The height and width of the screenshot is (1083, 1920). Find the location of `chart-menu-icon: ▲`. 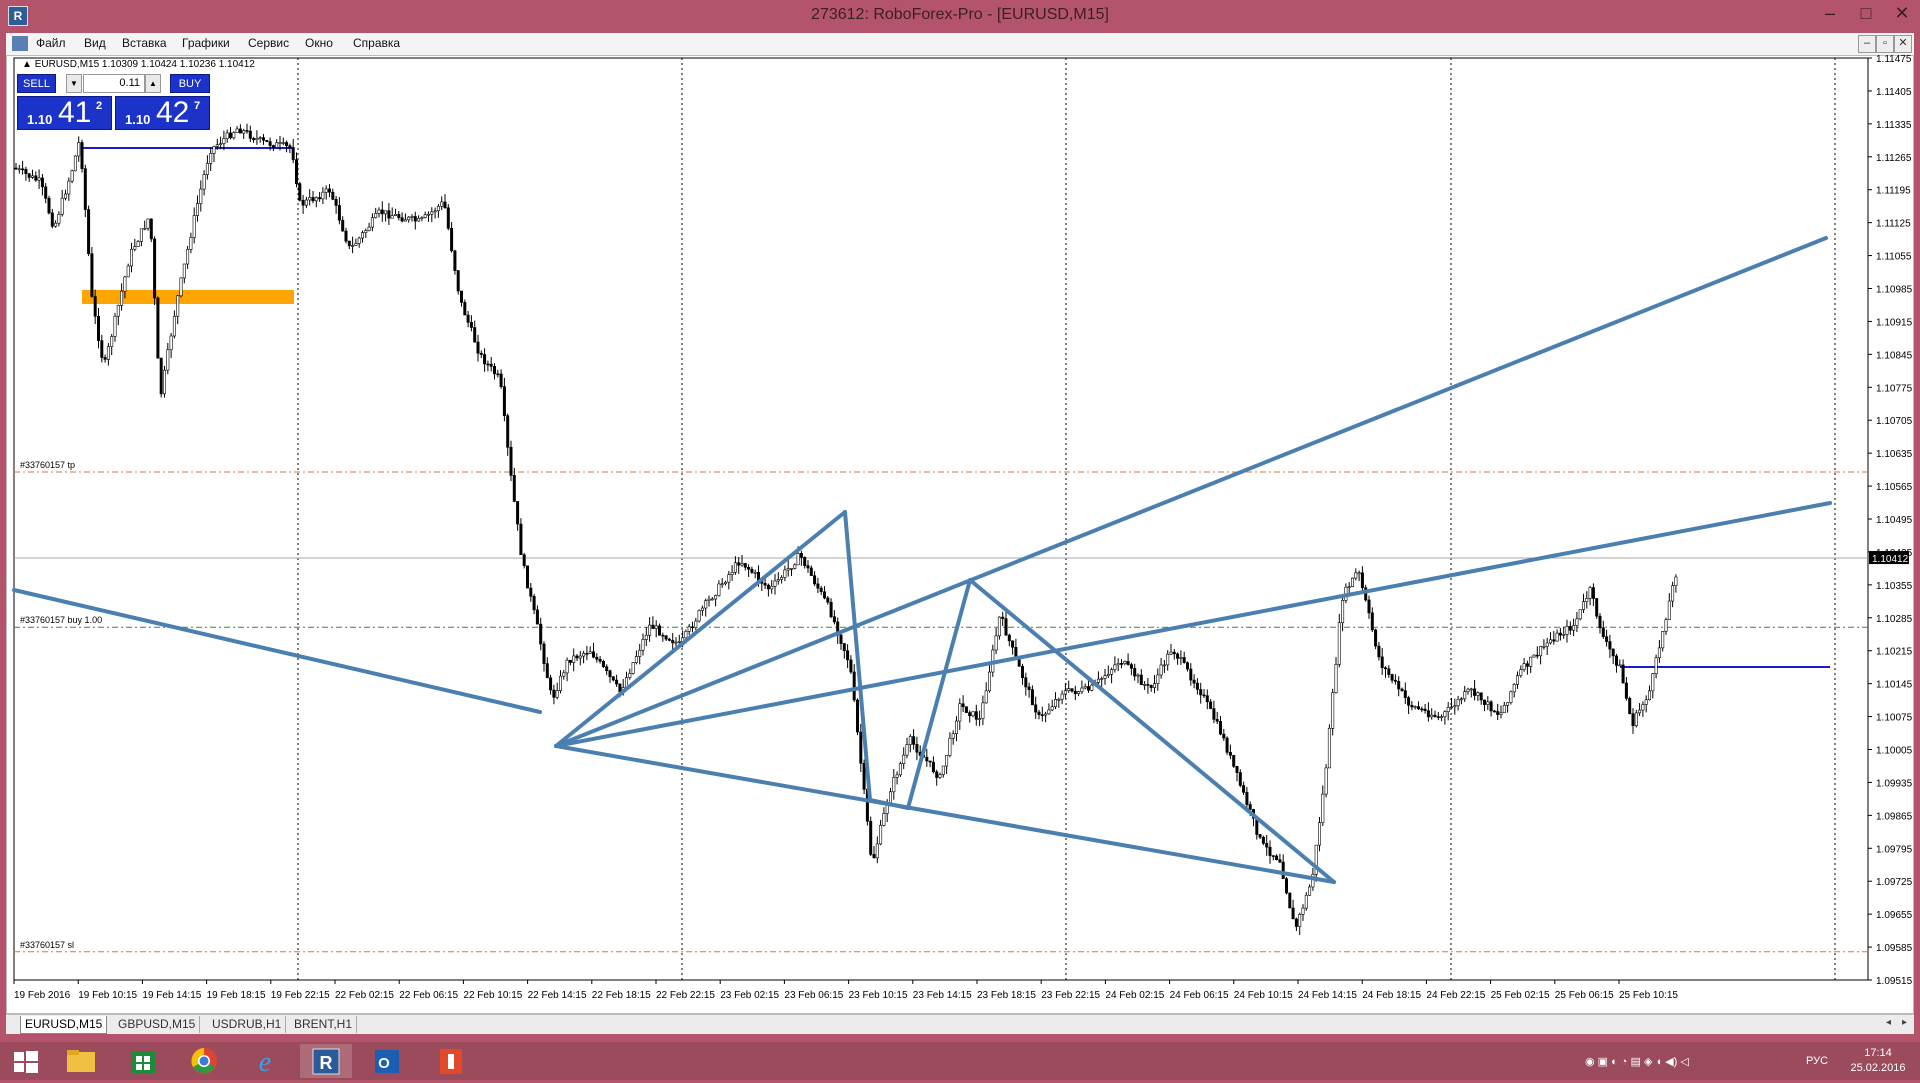

chart-menu-icon: ▲ is located at coordinates (27, 64).